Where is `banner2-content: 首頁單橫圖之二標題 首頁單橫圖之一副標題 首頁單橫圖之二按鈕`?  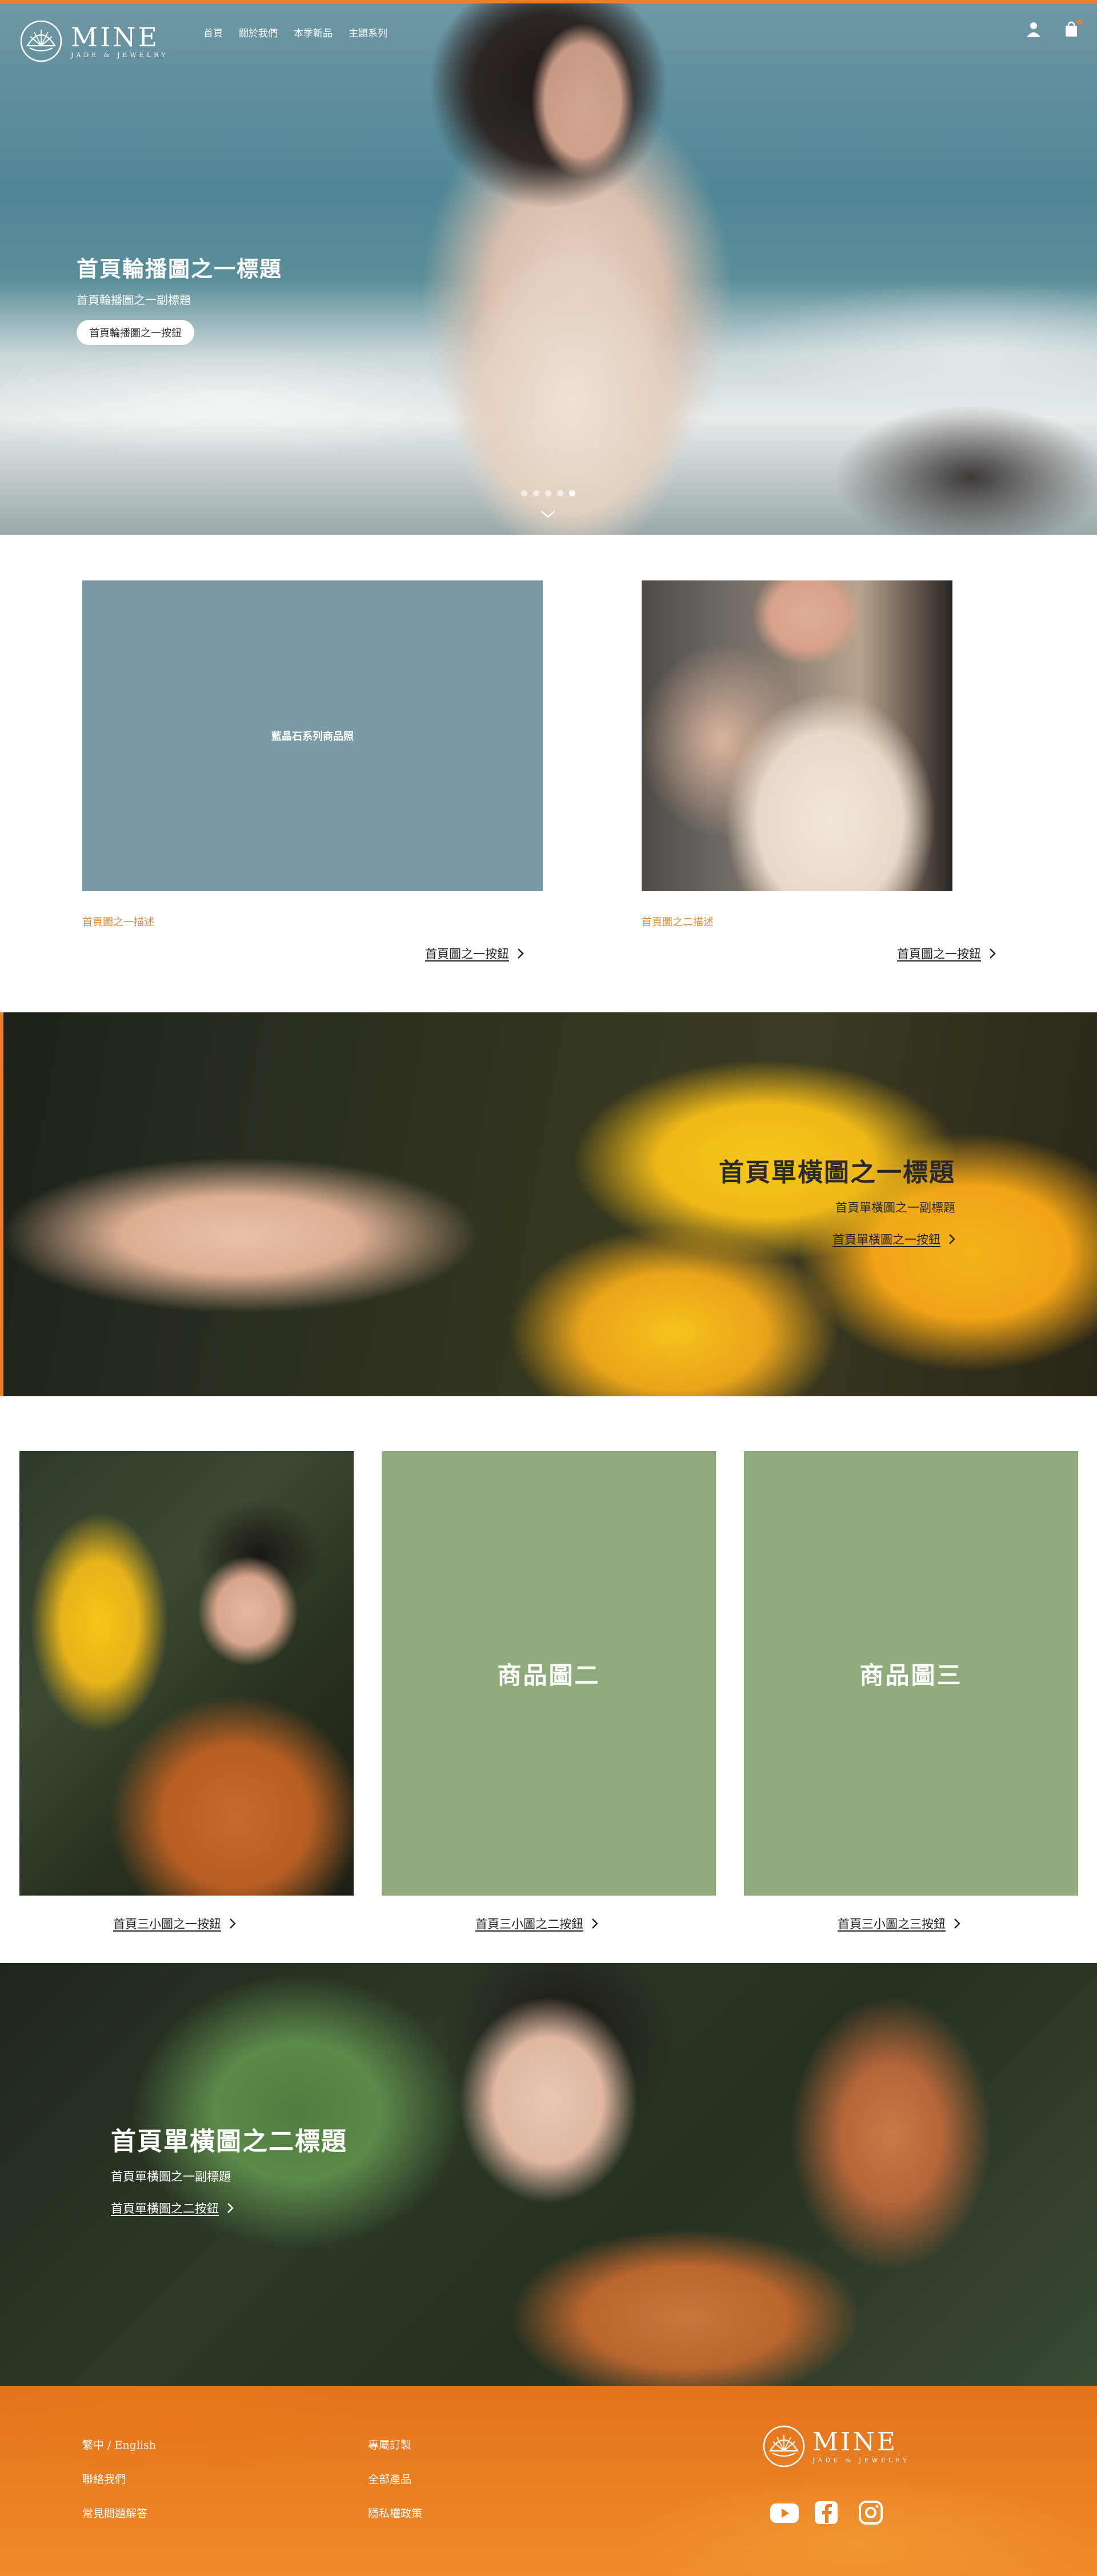
banner2-content: 首頁單橫圖之二標題 首頁單橫圖之一副標題 首頁單橫圖之二按鈕 is located at coordinates (229, 2169).